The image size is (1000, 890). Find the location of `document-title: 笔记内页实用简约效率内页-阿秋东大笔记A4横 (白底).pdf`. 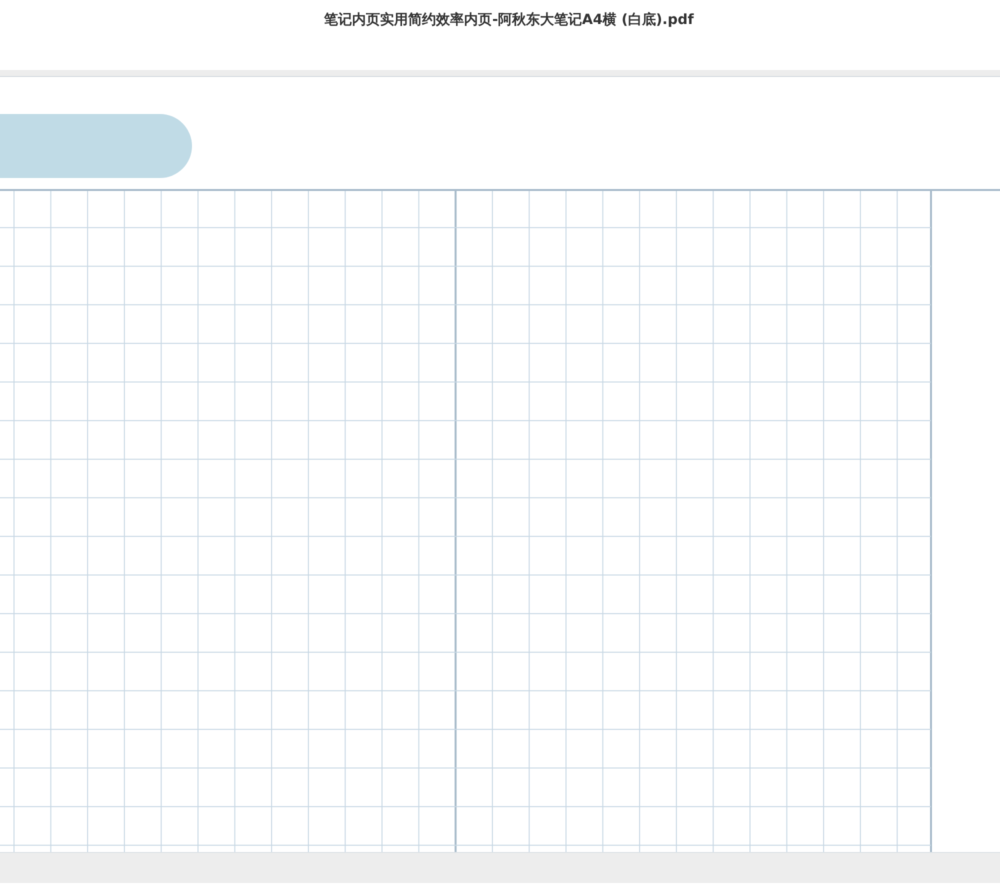

document-title: 笔记内页实用简约效率内页-阿秋东大笔记A4横 (白底).pdf is located at coordinates (509, 20).